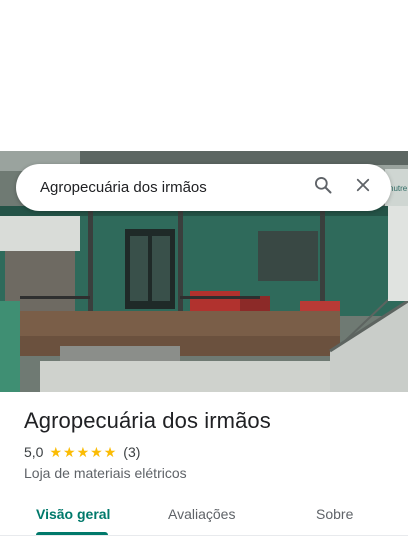 This screenshot has height=544, width=408. I want to click on close-button, so click(363, 188).